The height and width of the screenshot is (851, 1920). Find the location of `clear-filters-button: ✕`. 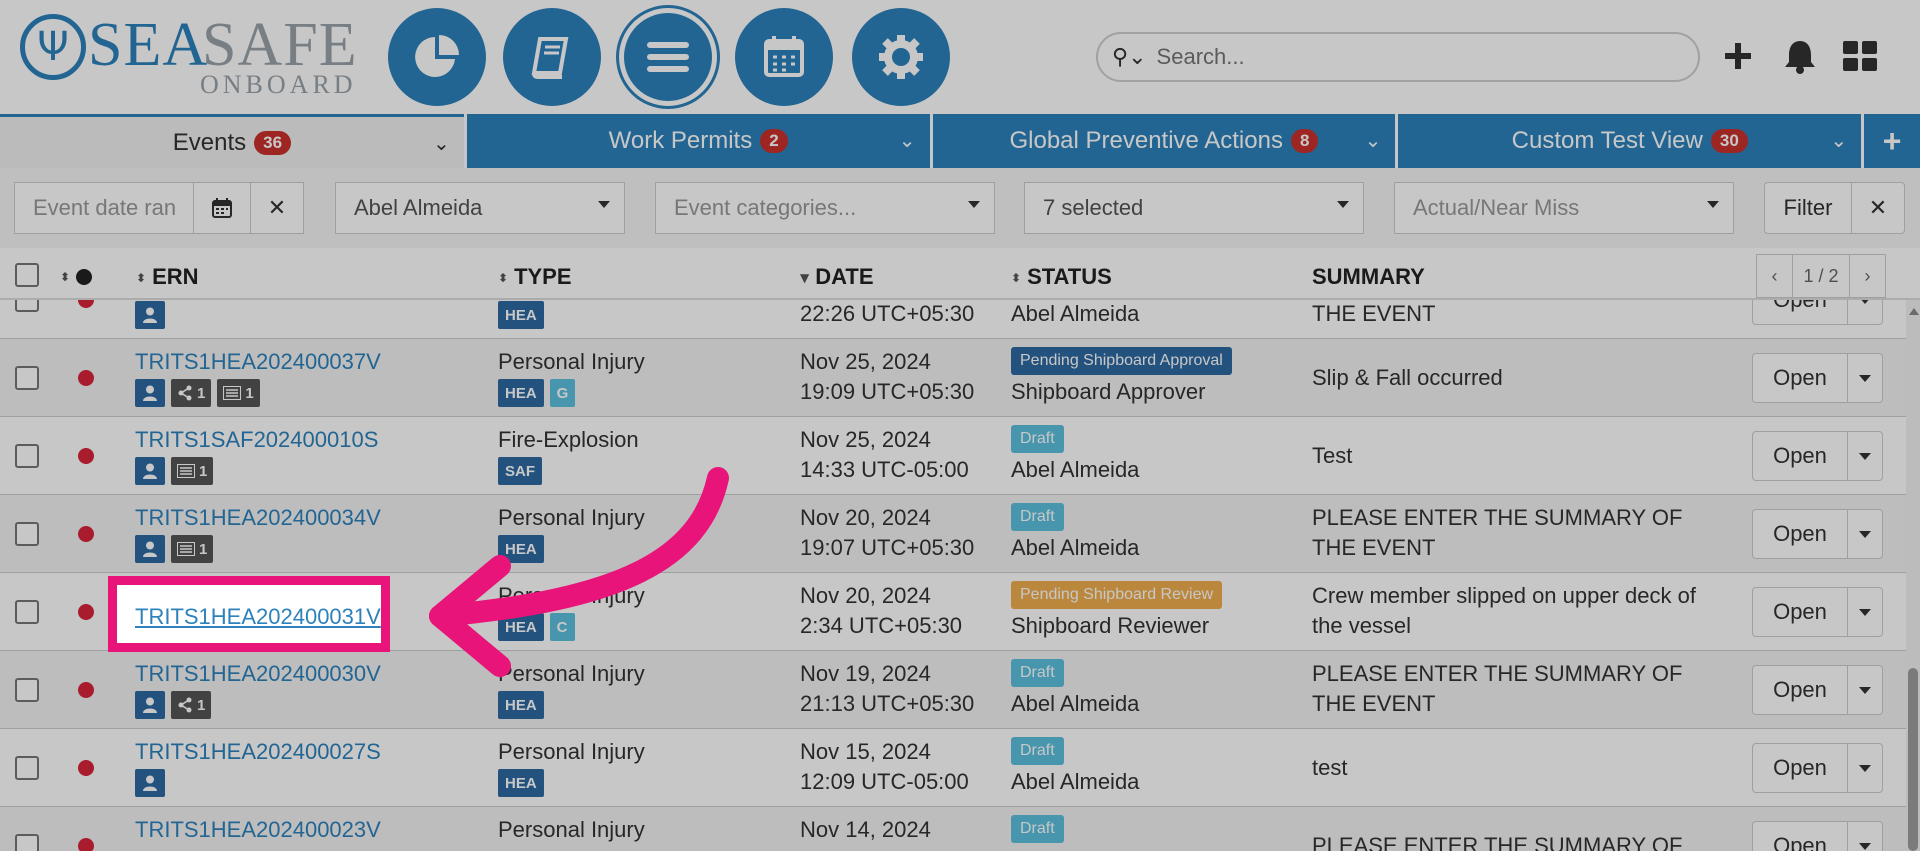

clear-filters-button: ✕ is located at coordinates (1878, 208).